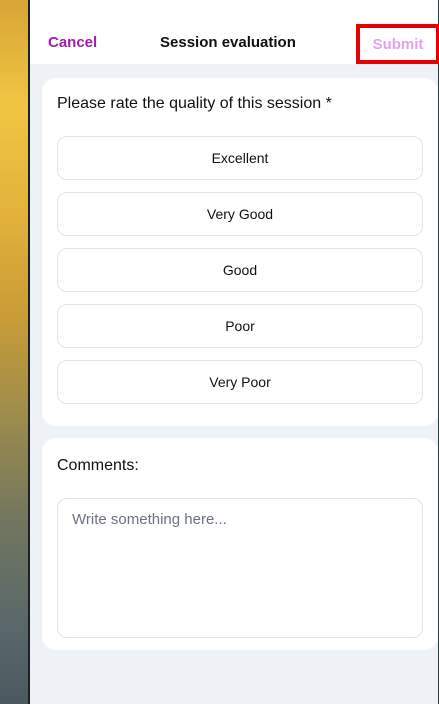  What do you see at coordinates (240, 158) in the screenshot?
I see `rating-option-excellent: Excellent` at bounding box center [240, 158].